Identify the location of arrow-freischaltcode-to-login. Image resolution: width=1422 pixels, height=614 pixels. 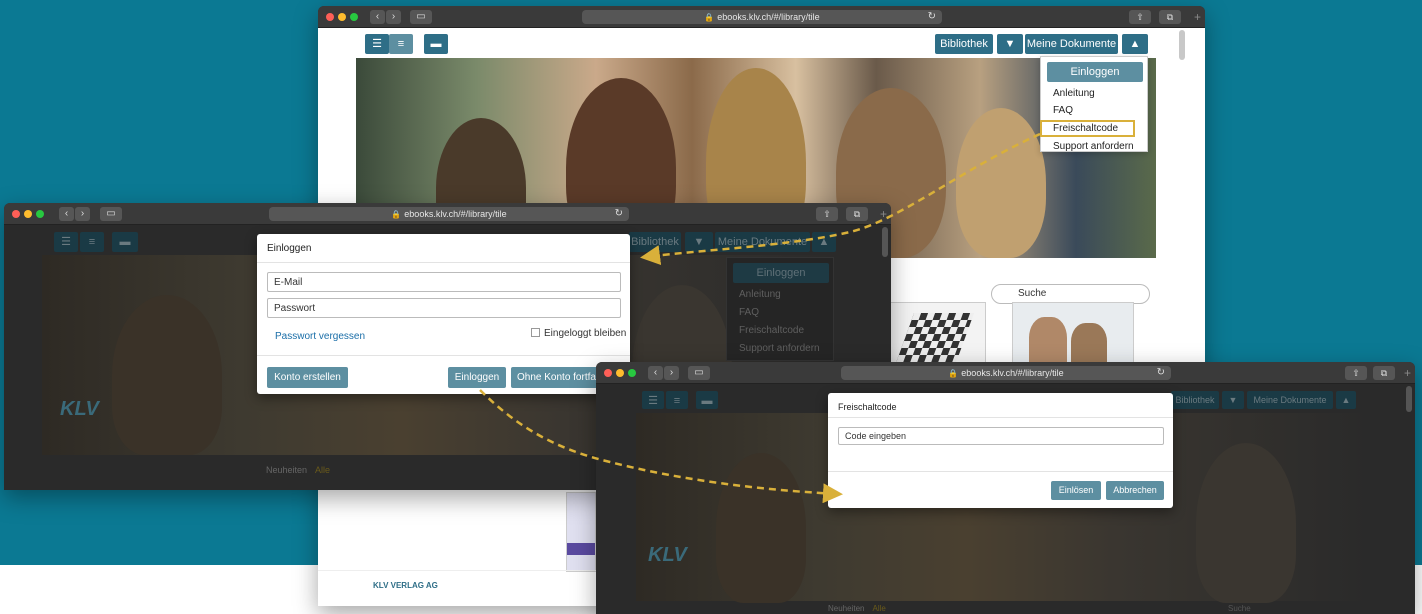
(840, 199).